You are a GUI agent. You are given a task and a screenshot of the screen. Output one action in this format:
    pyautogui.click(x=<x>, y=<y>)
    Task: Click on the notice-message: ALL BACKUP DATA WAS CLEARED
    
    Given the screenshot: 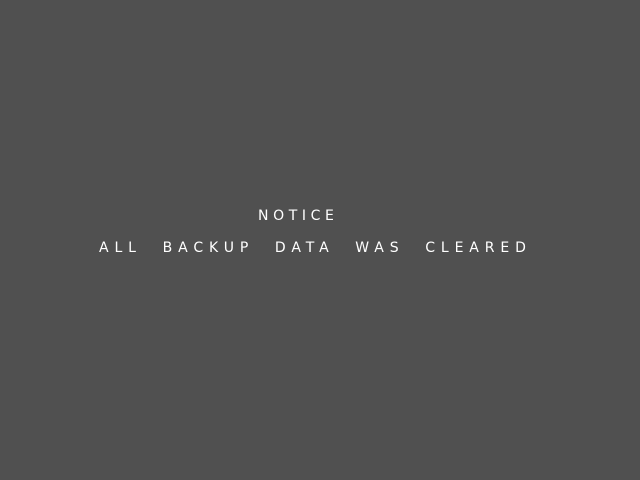 What is the action you would take?
    pyautogui.click(x=315, y=248)
    